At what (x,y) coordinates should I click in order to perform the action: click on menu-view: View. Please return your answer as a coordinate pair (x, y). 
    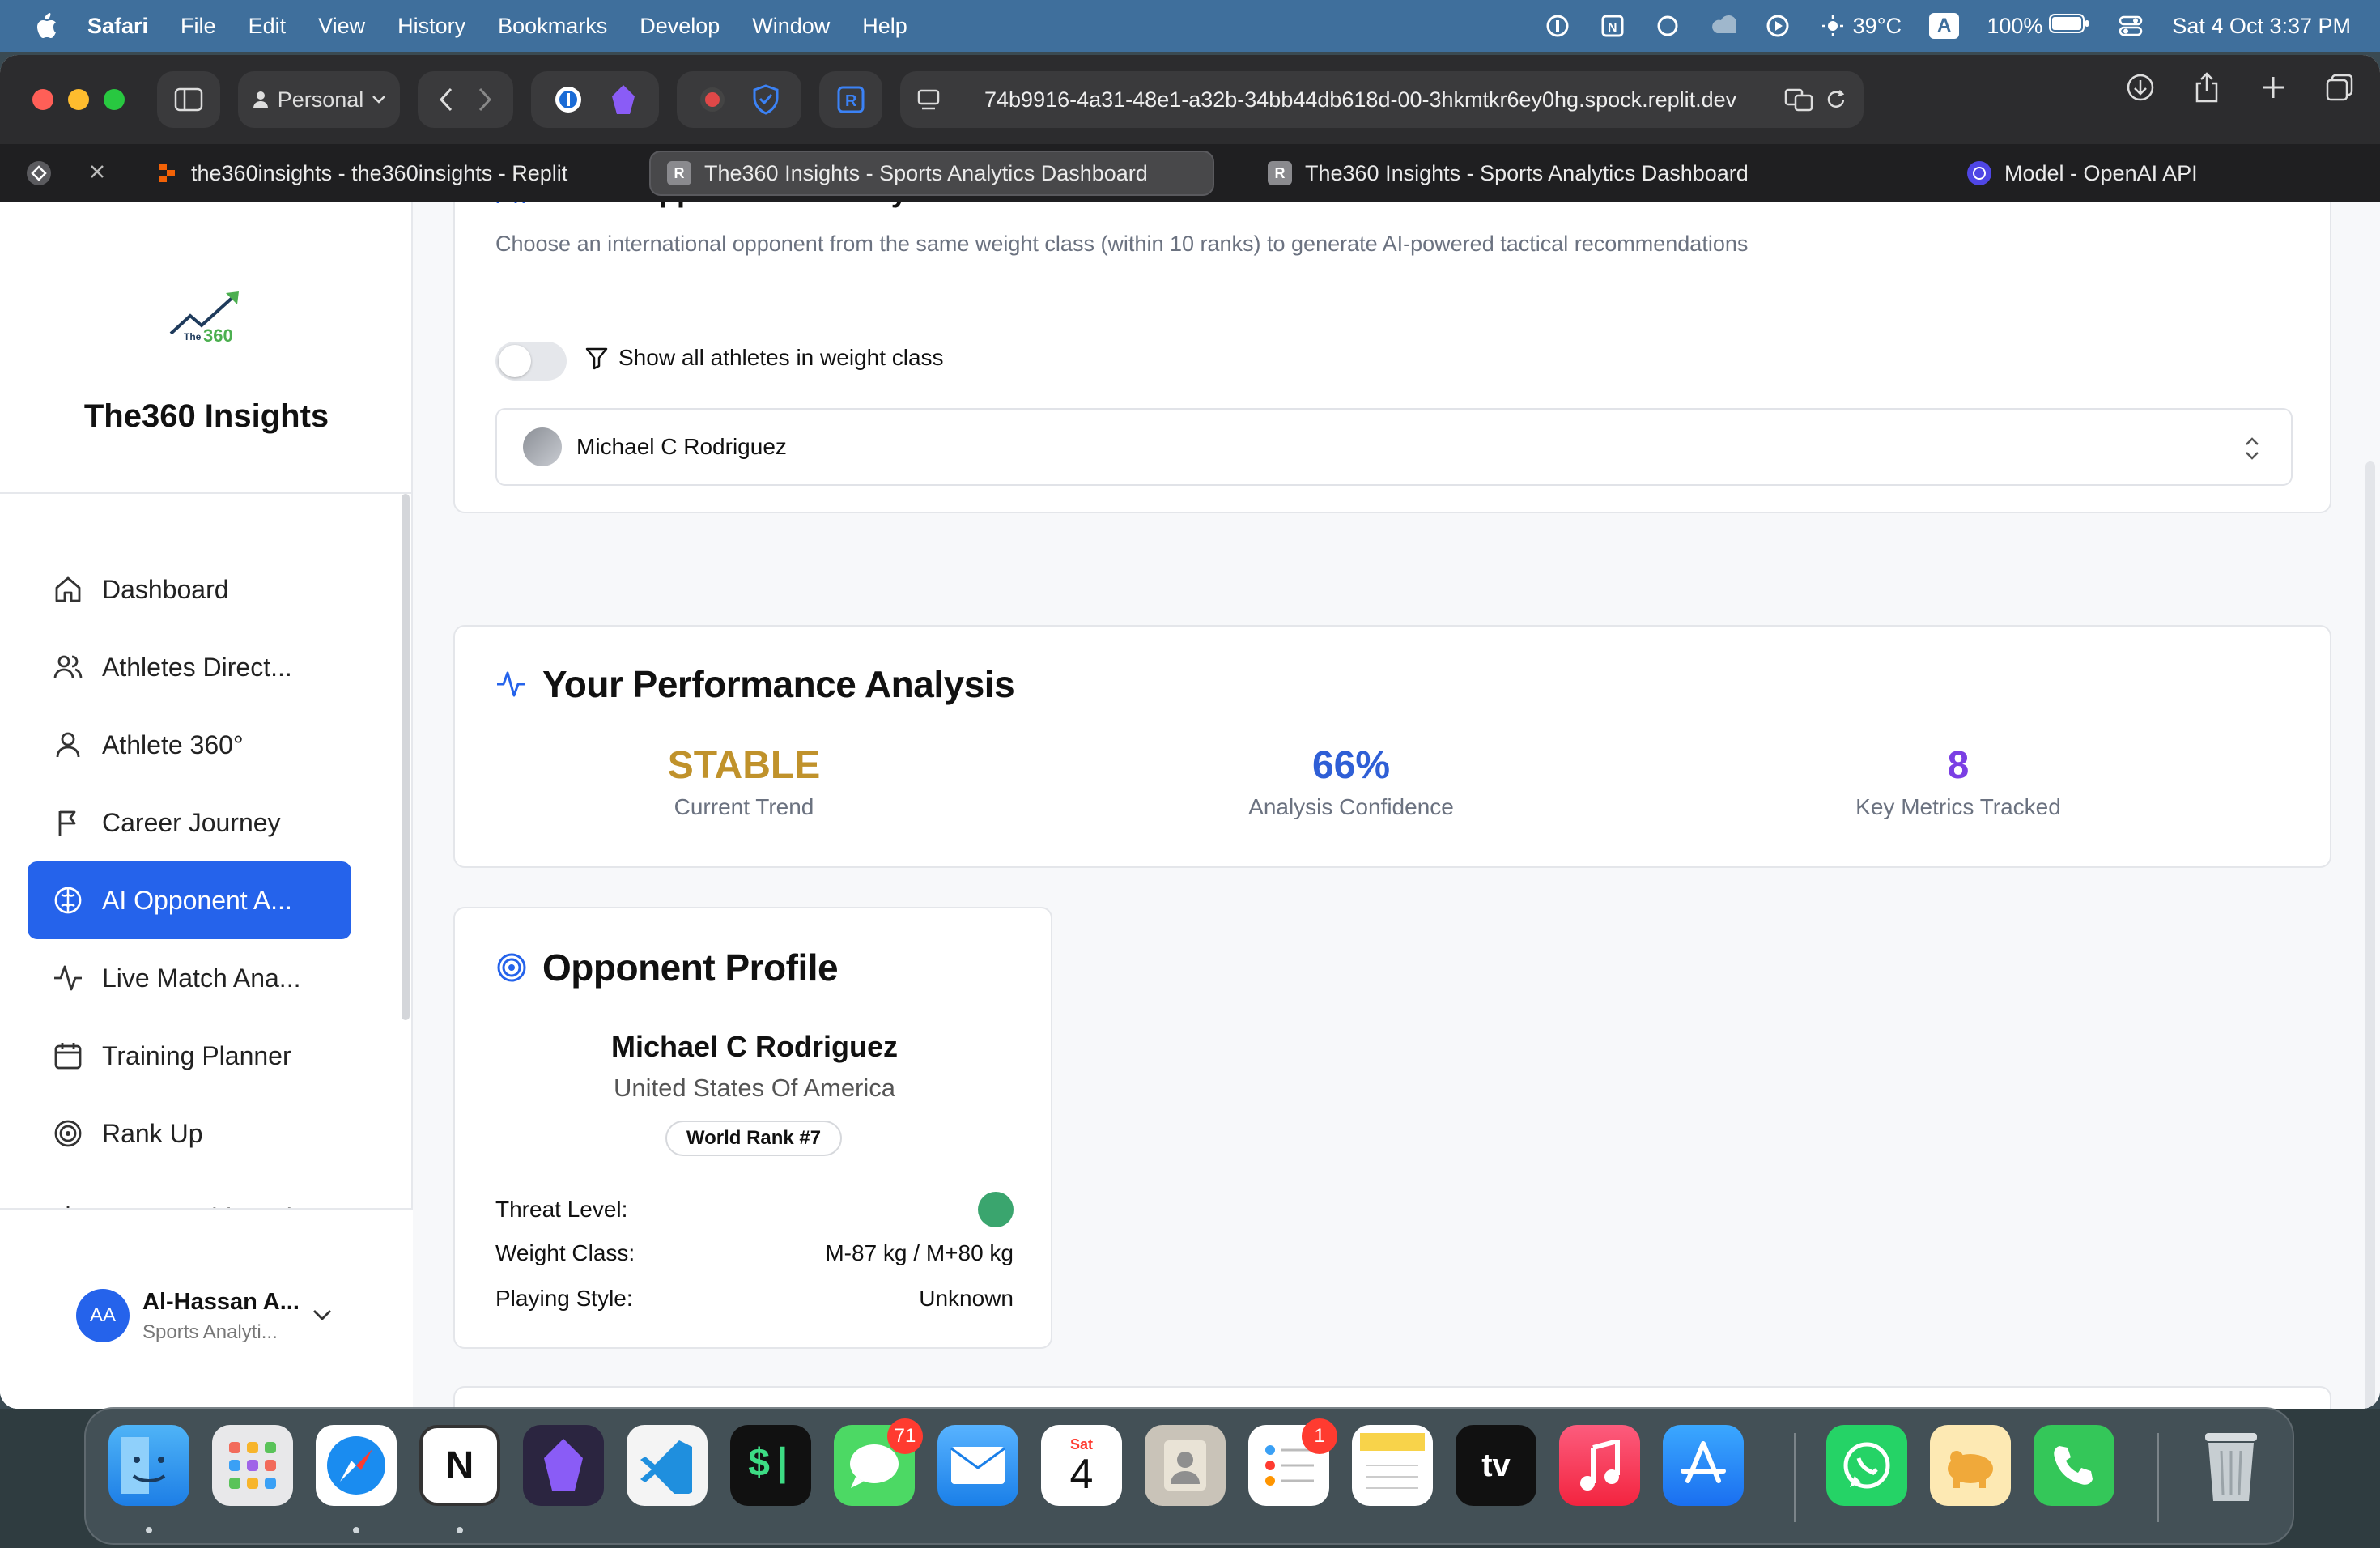
    Looking at the image, I should click on (341, 27).